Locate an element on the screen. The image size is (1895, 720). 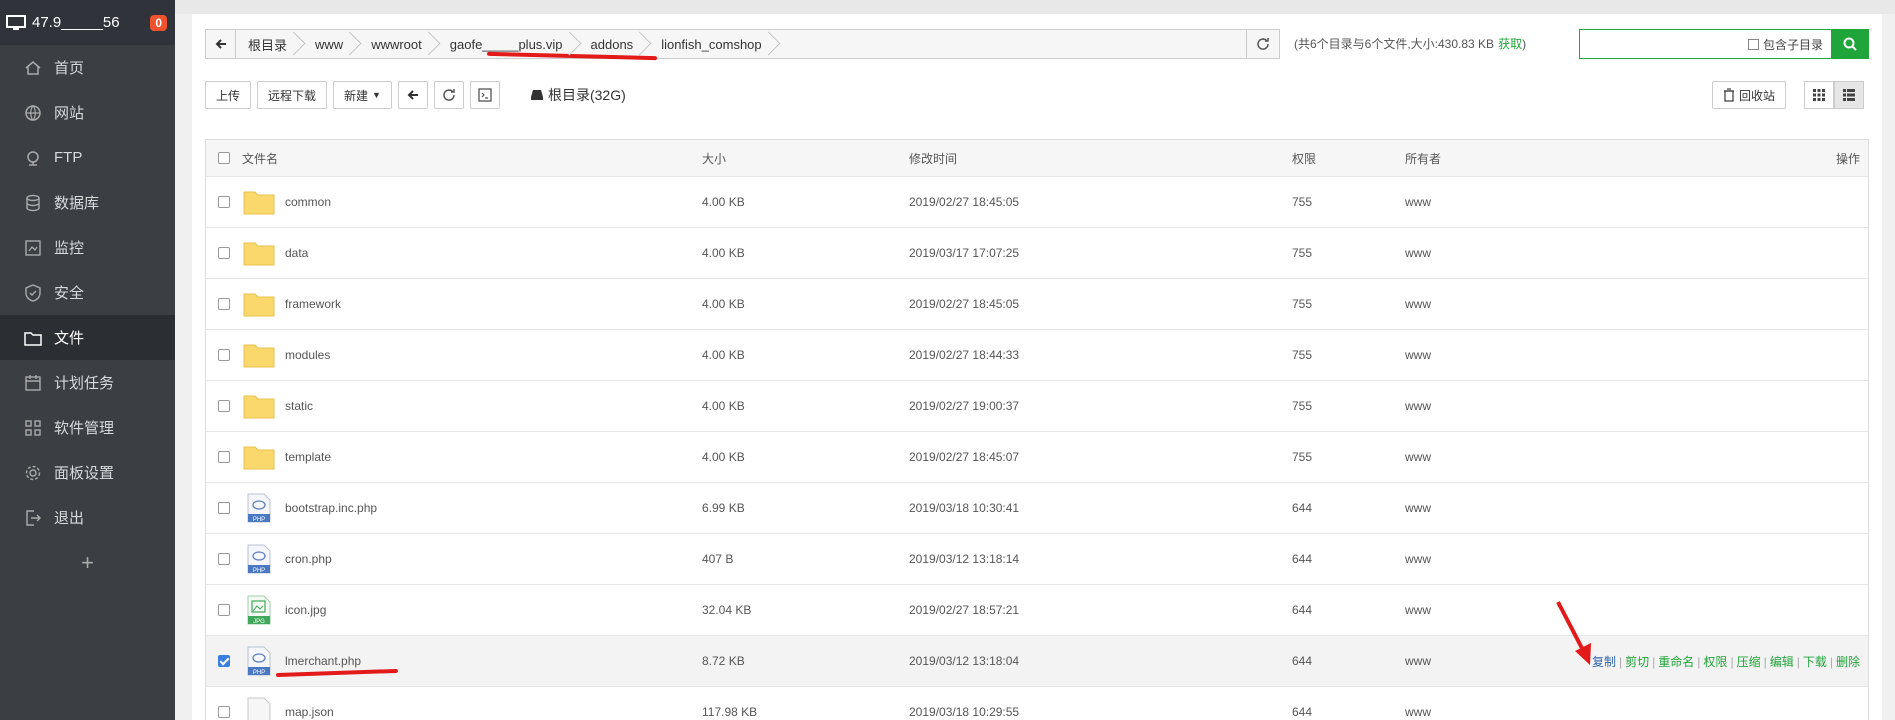
table-row: template 4.00 KB 2019/02/27 18:45:07 755 www is located at coordinates (1037, 457).